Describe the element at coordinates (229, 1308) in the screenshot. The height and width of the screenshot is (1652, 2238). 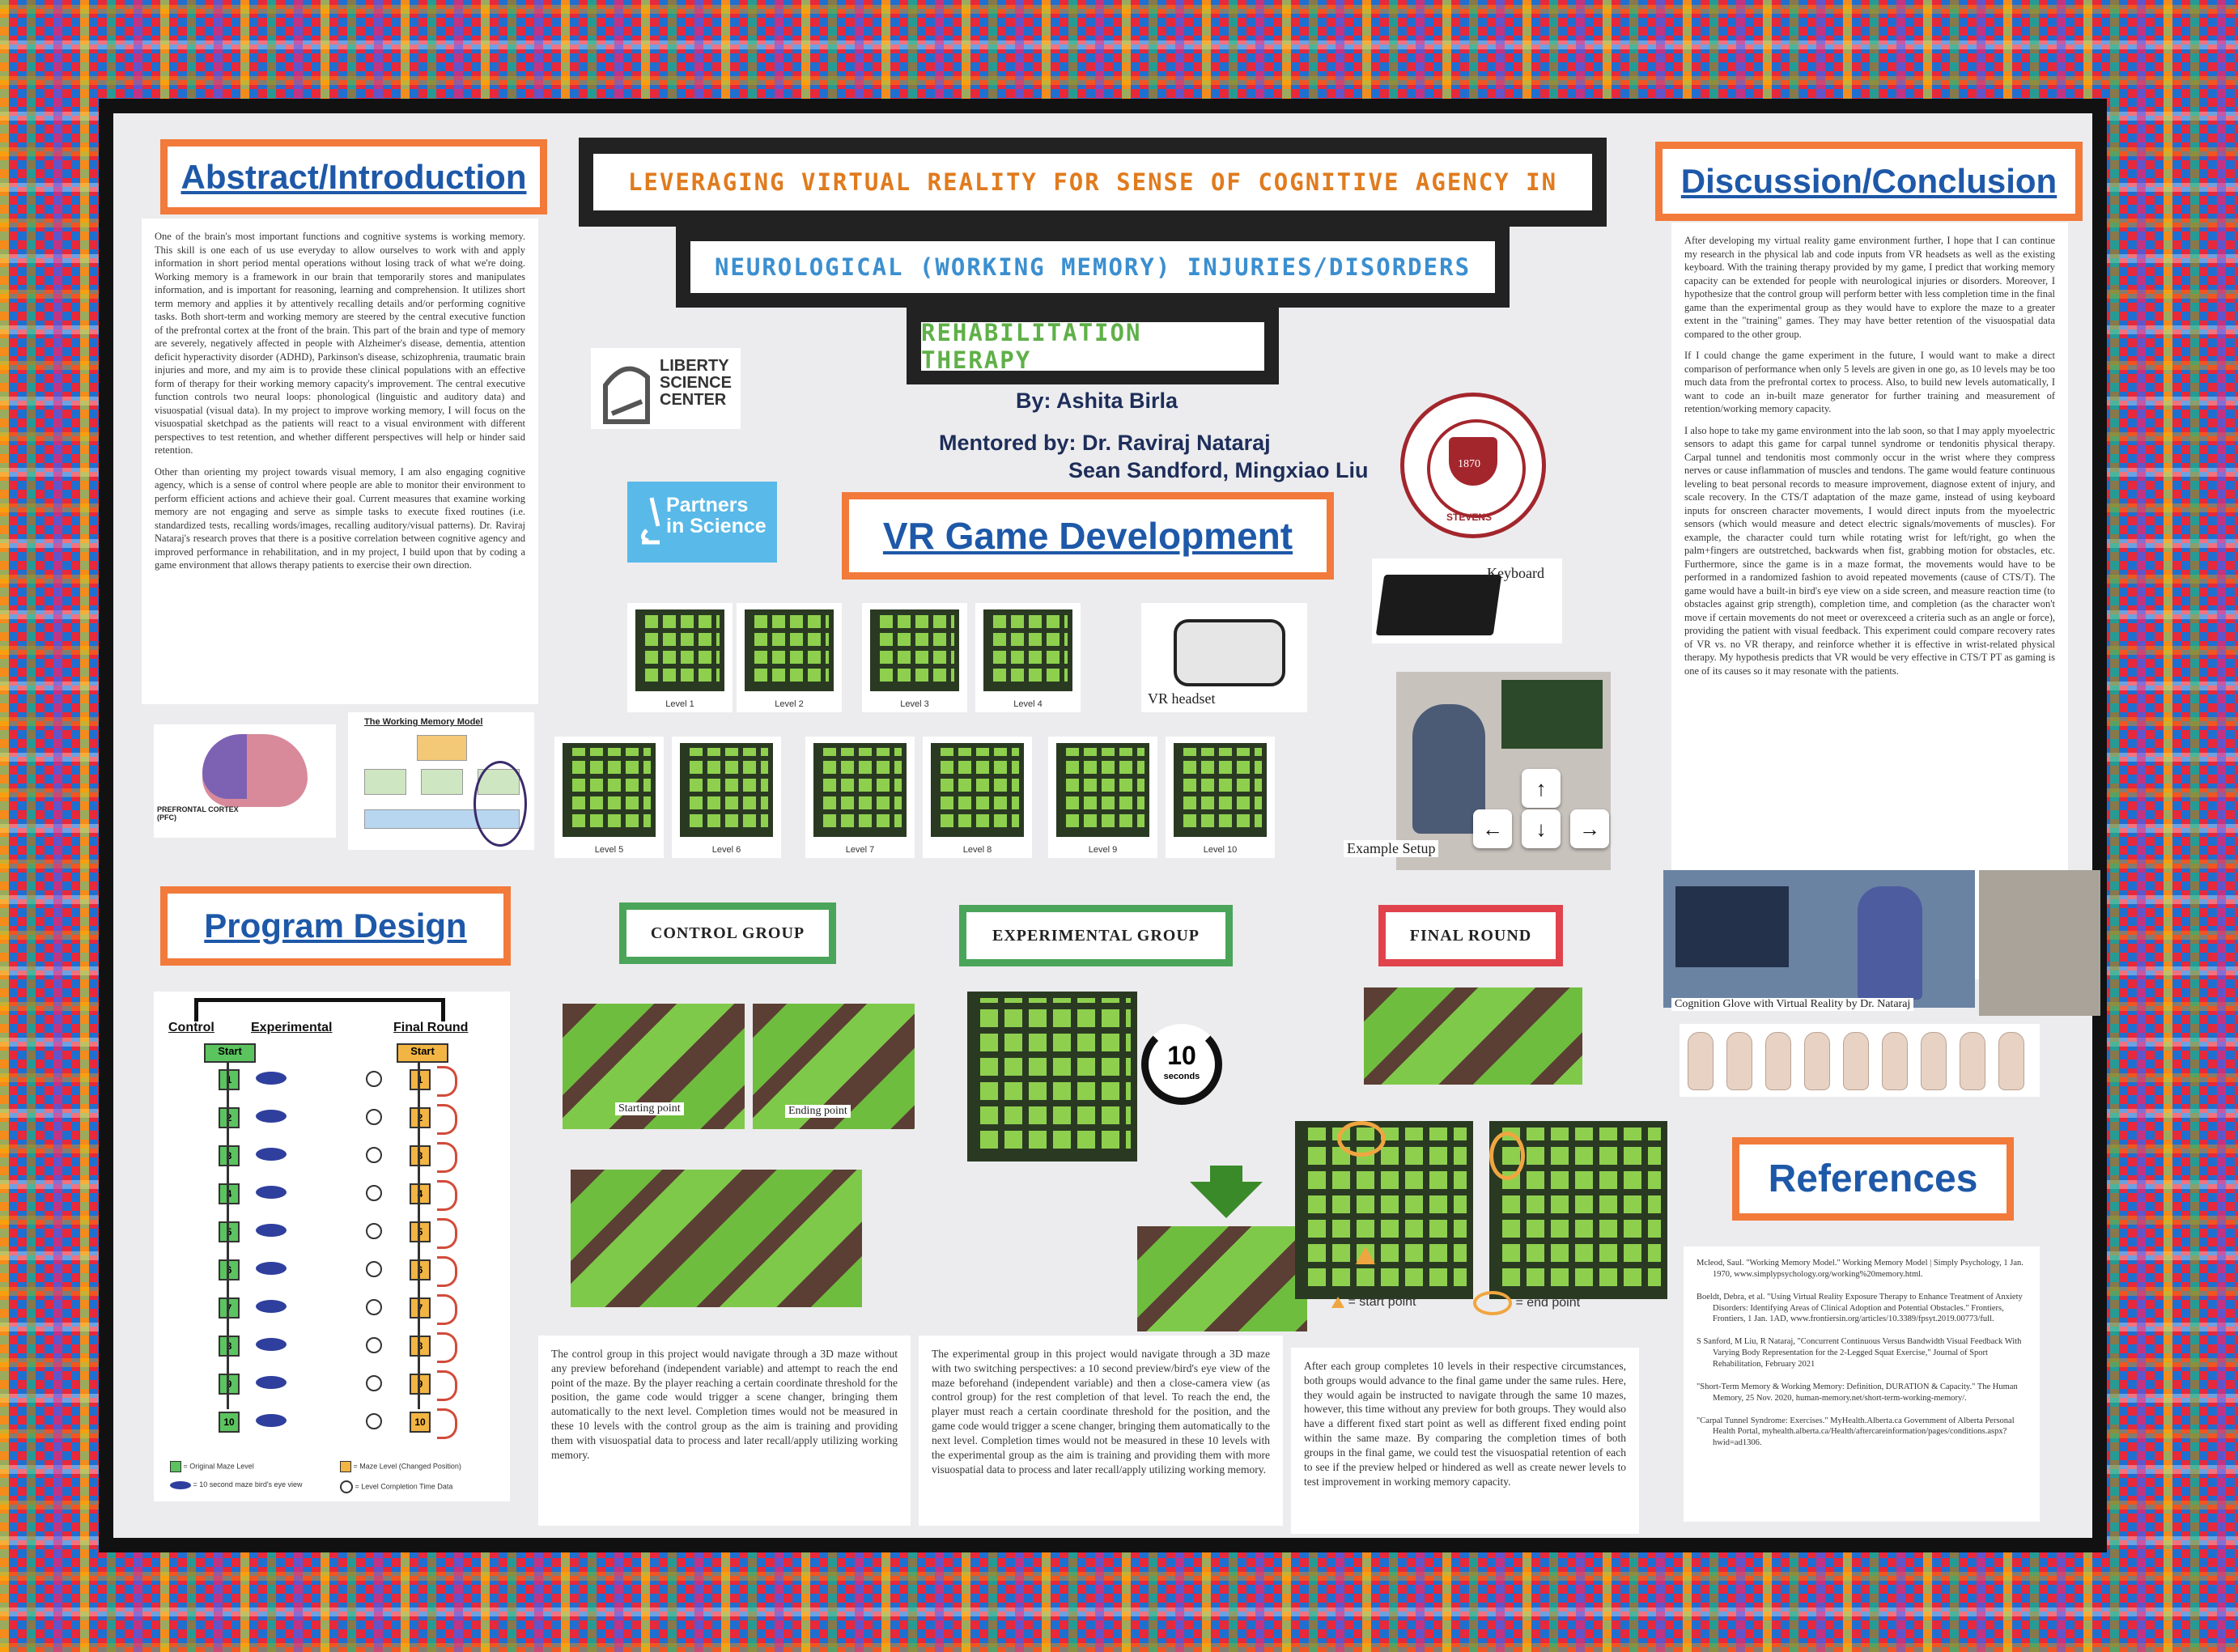
I see `control-level-box: 7` at that location.